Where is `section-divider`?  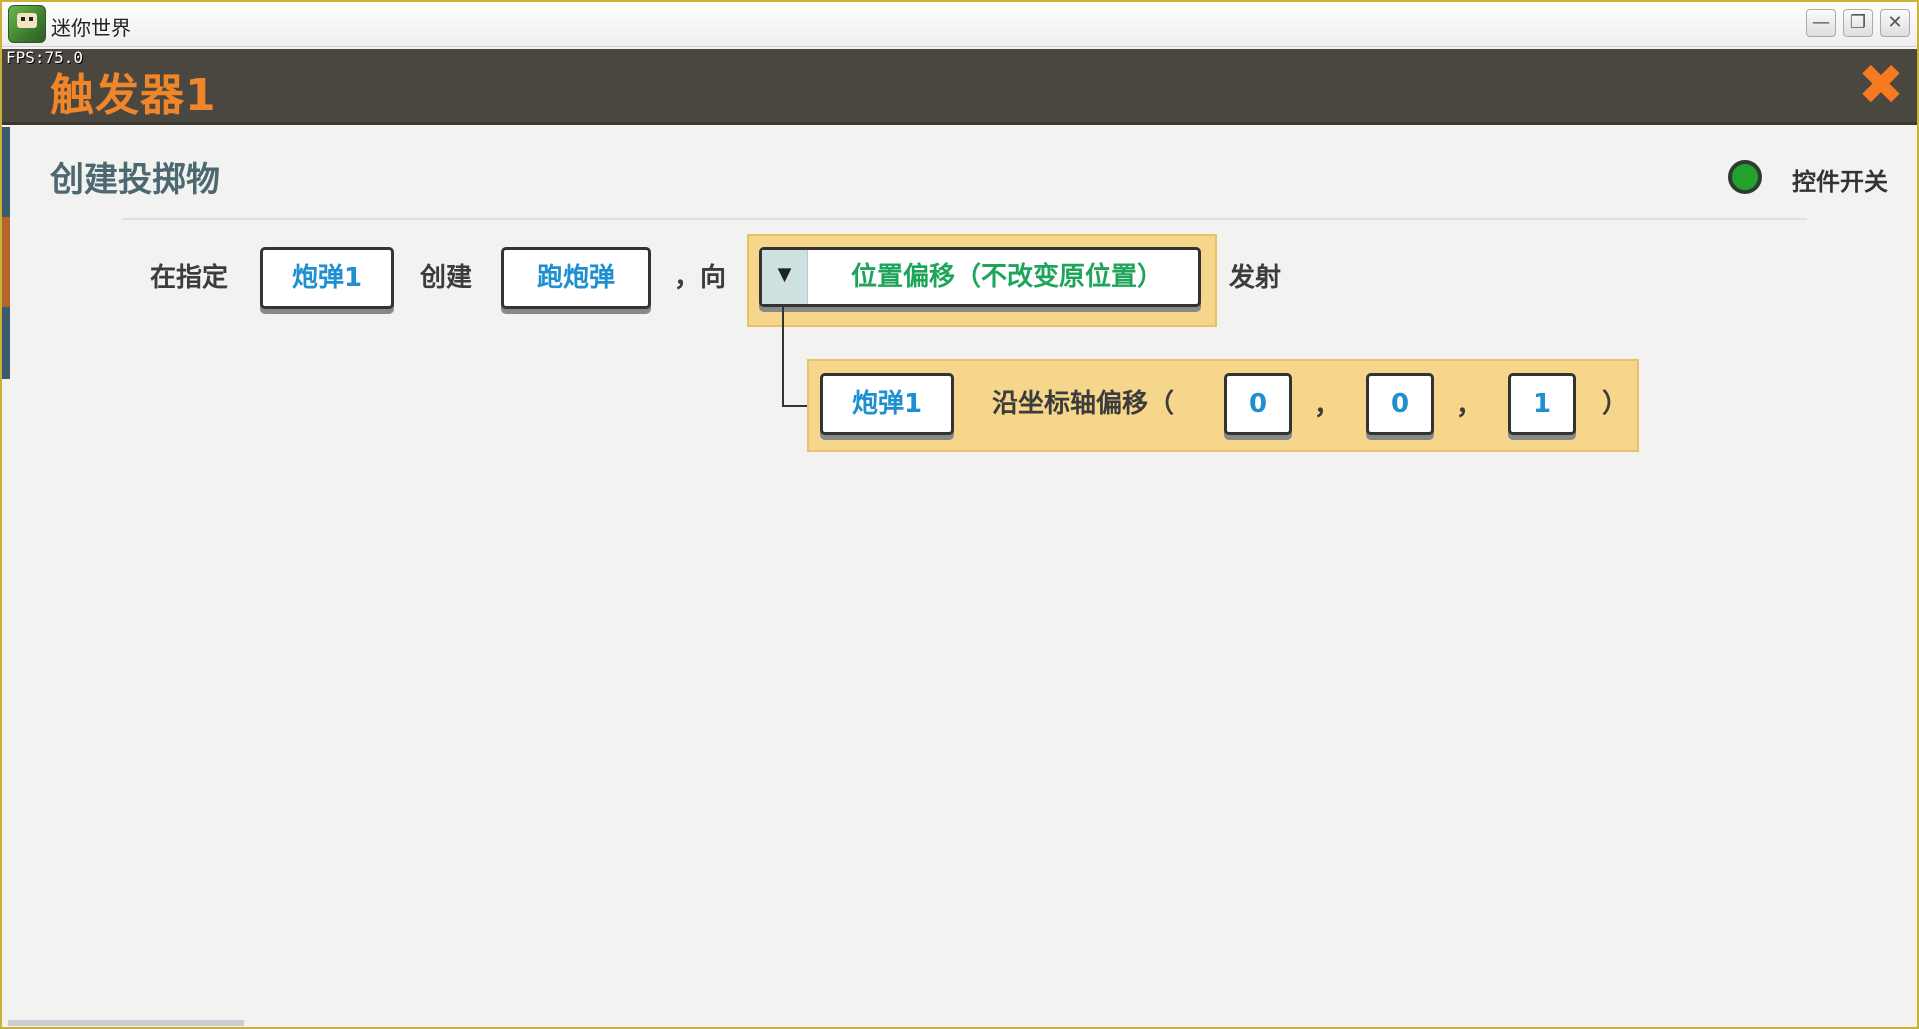
section-divider is located at coordinates (964, 219).